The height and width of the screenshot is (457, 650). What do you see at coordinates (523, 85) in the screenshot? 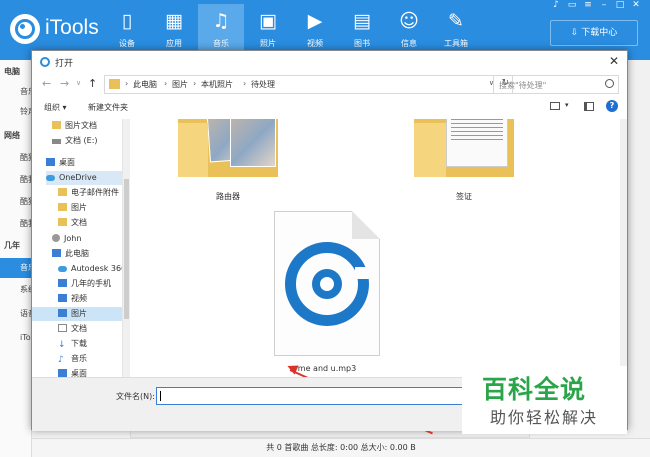
I see `search-placeholder: 搜索"待处理"` at bounding box center [523, 85].